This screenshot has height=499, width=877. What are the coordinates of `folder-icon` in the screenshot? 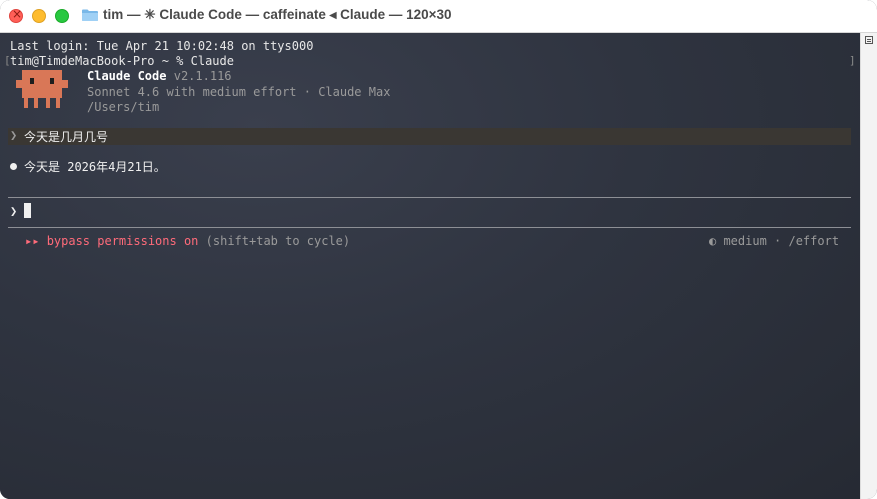 It's located at (90, 15).